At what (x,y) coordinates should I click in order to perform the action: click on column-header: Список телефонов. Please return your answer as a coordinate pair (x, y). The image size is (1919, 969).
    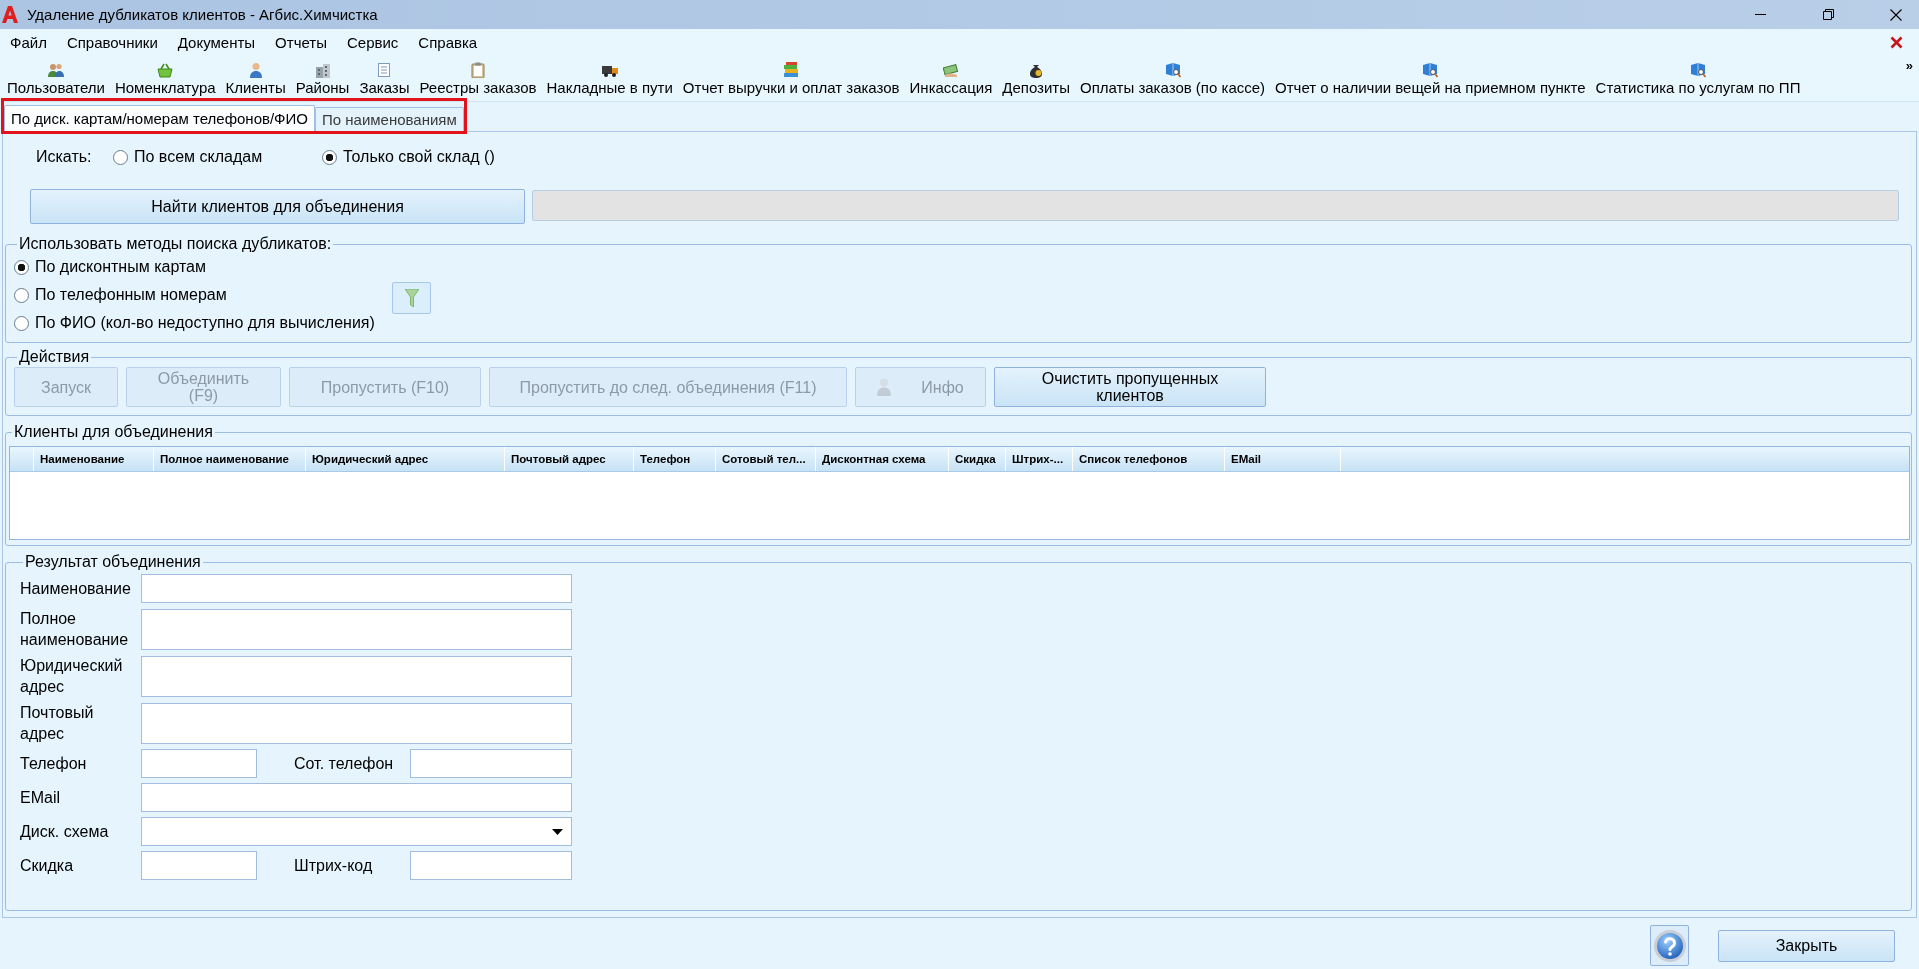
    Looking at the image, I should click on (1149, 459).